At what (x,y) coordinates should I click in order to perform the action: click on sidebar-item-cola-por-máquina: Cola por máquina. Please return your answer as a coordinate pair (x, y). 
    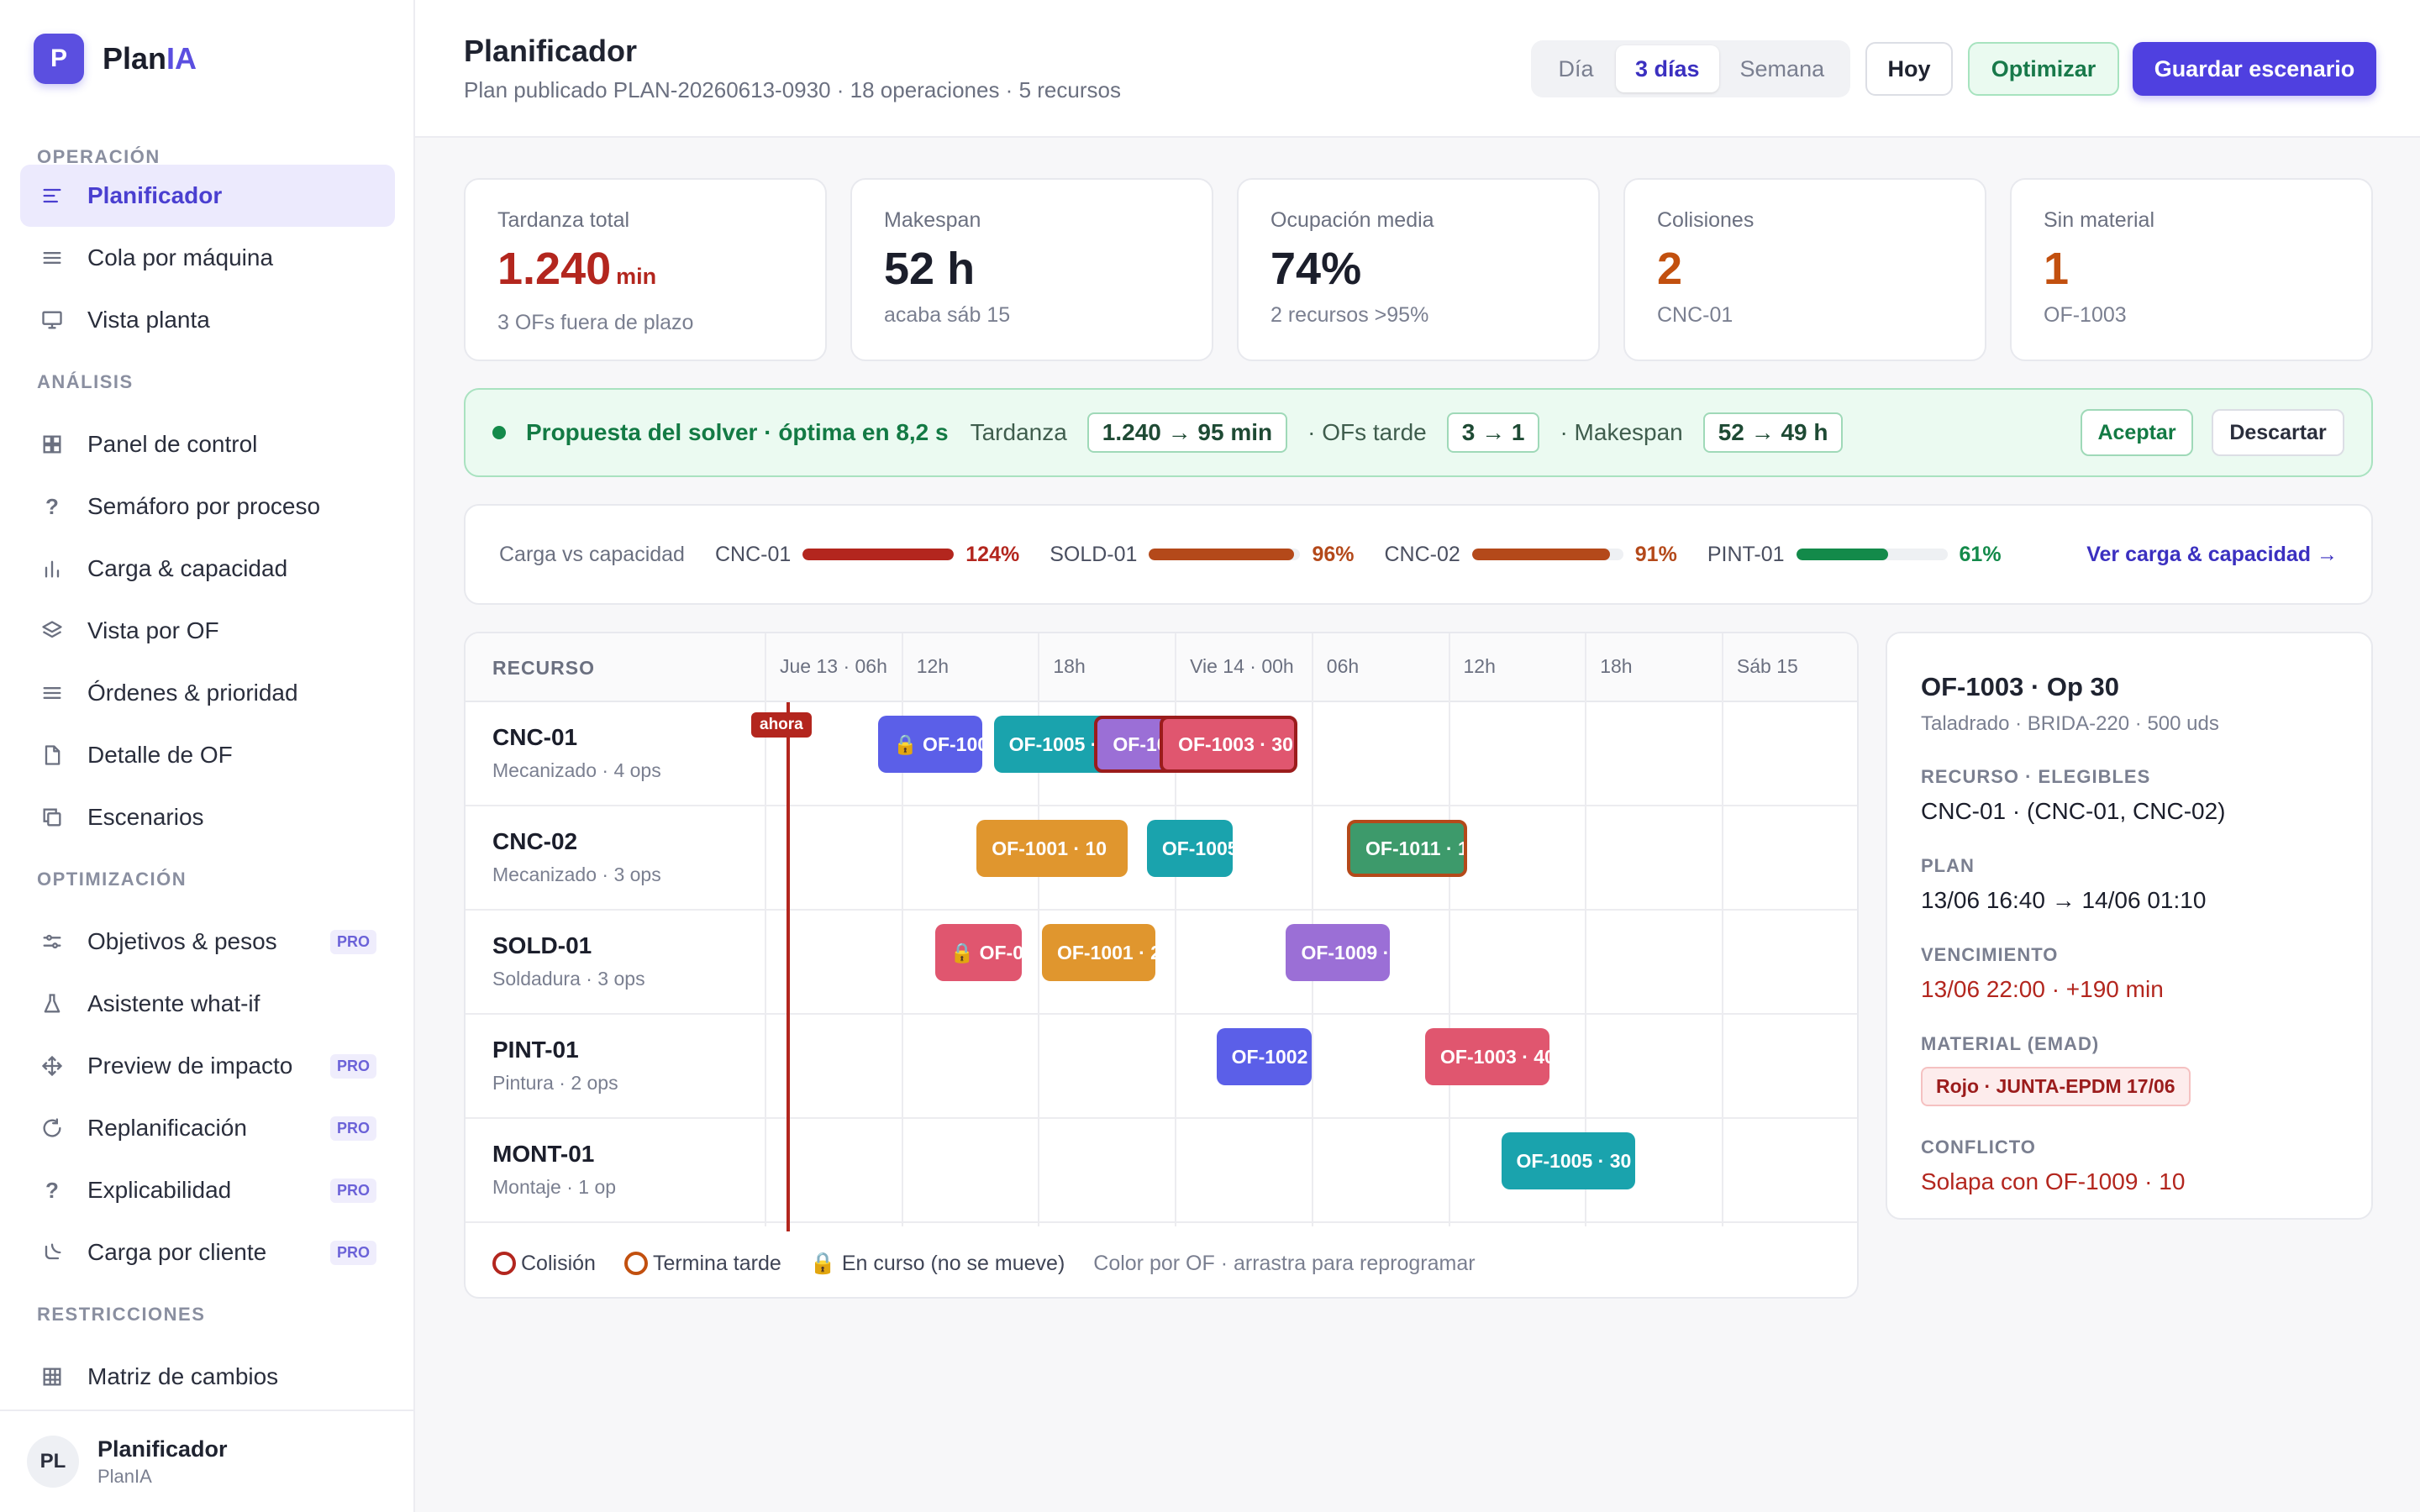
    Looking at the image, I should click on (207, 258).